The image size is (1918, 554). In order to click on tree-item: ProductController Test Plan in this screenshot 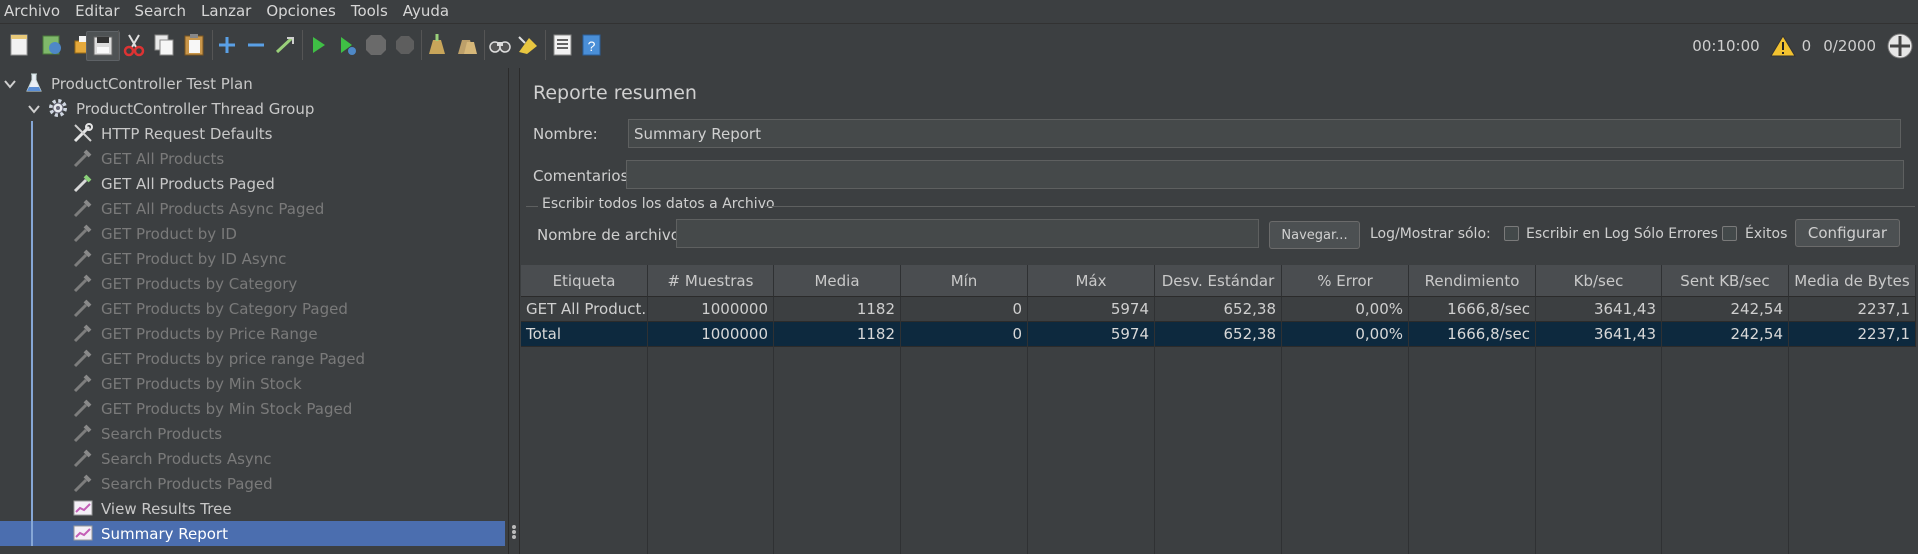, I will do `click(252, 83)`.